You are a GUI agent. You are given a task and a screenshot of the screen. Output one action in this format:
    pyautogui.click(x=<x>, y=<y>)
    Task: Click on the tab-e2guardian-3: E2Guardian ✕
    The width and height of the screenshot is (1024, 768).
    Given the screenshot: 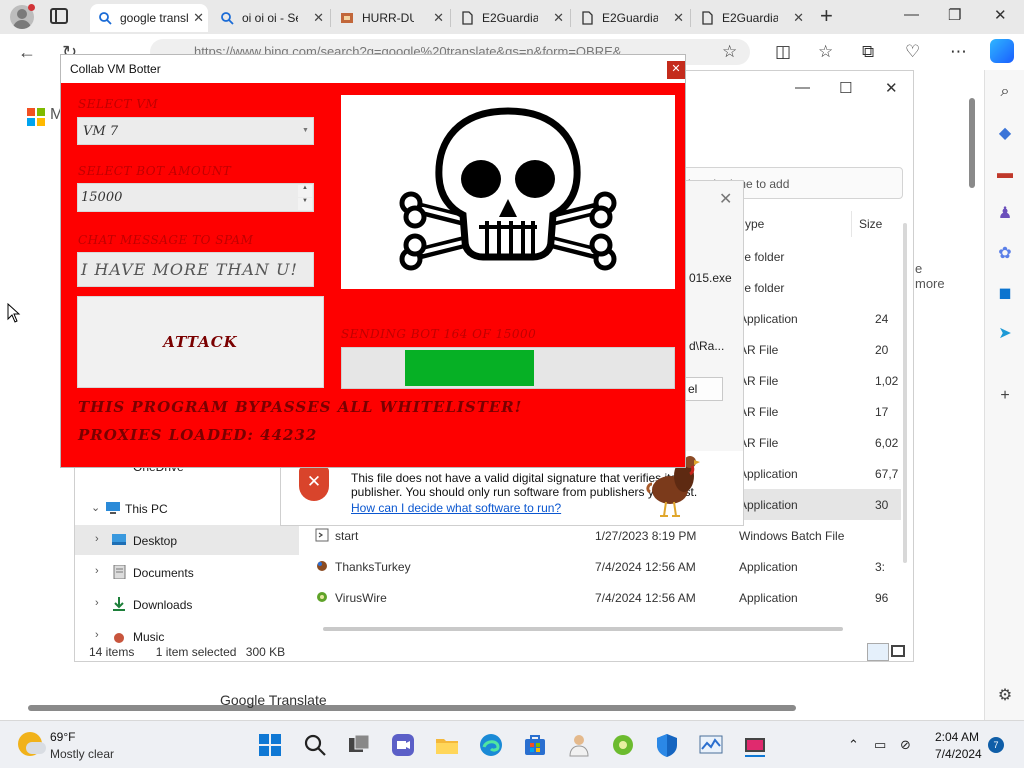 What is the action you would take?
    pyautogui.click(x=750, y=18)
    